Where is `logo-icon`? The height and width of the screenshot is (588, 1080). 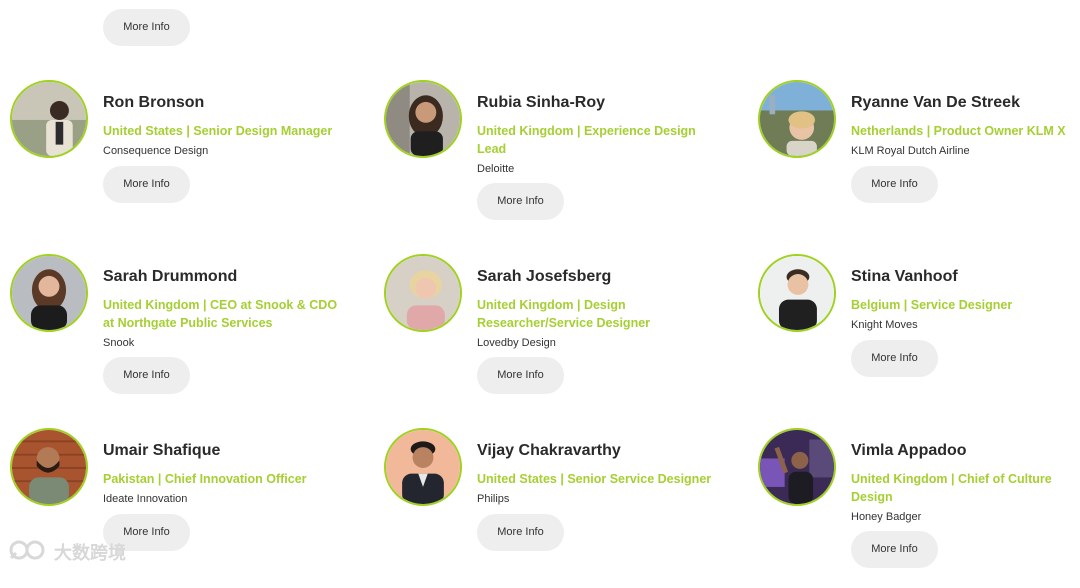
logo-icon is located at coordinates (28, 552).